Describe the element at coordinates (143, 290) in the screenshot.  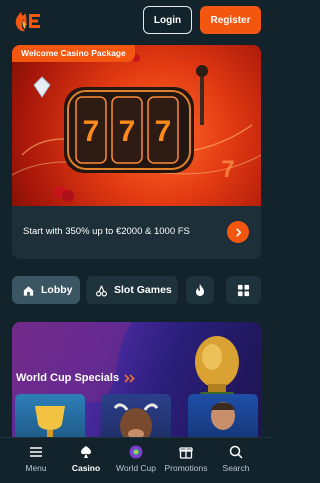
I see `tab-slot-games-label: Slot Games` at that location.